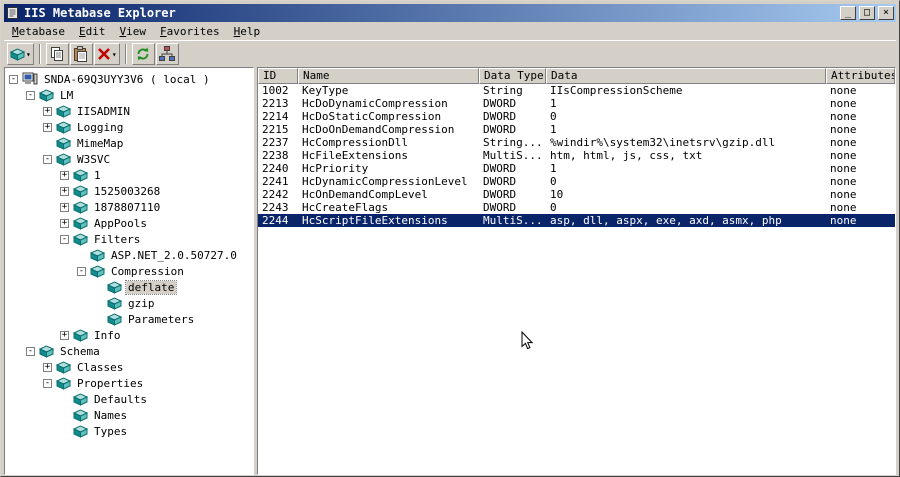 This screenshot has width=900, height=477. I want to click on paste-icon, so click(81, 54).